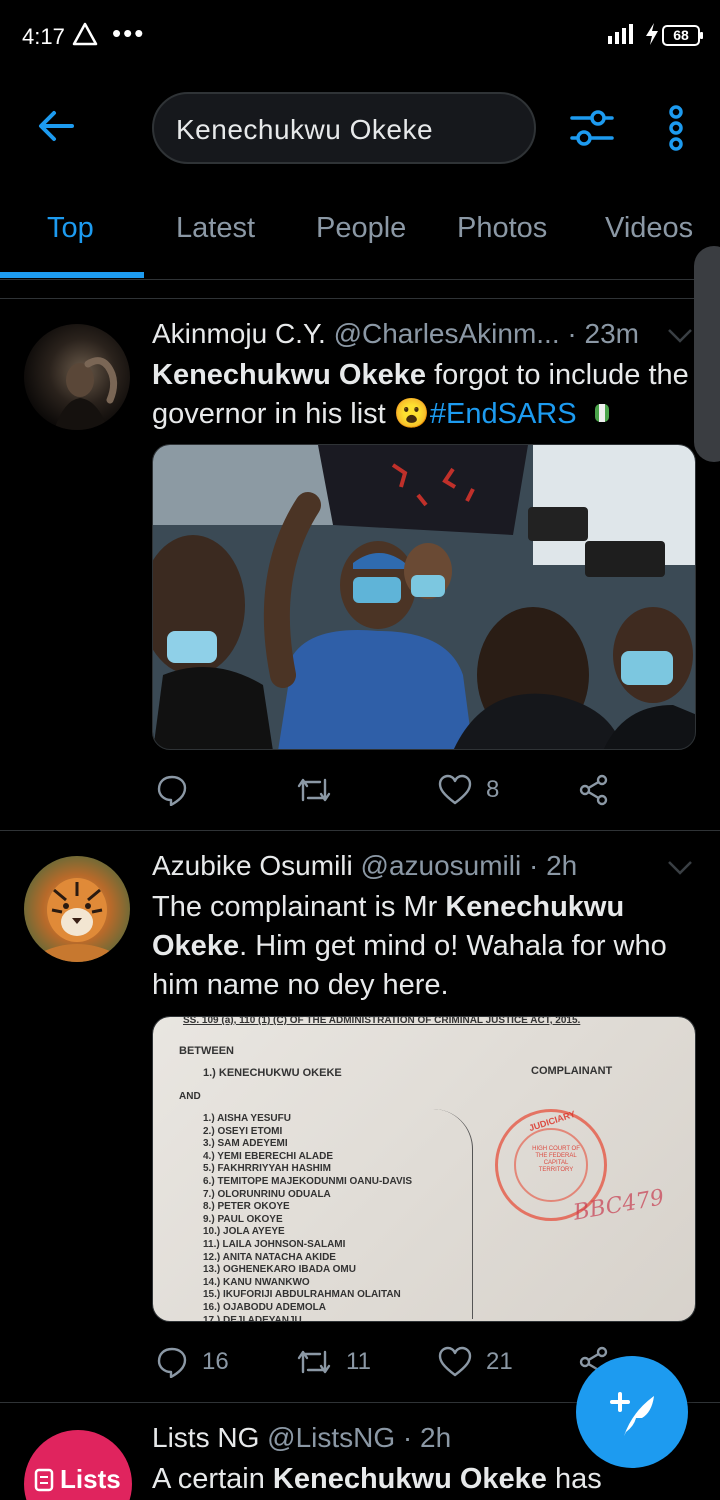  I want to click on defendant-item: 3.) SAM ADEYEMI, so click(245, 1144).